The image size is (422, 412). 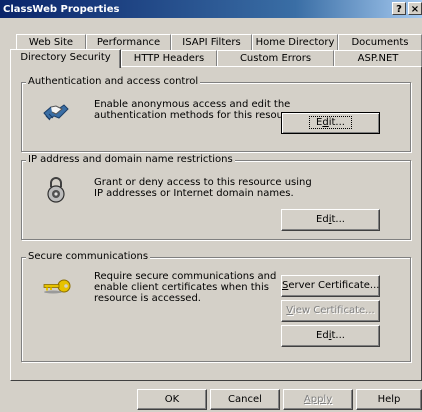 I want to click on help-button: Help, so click(x=389, y=399).